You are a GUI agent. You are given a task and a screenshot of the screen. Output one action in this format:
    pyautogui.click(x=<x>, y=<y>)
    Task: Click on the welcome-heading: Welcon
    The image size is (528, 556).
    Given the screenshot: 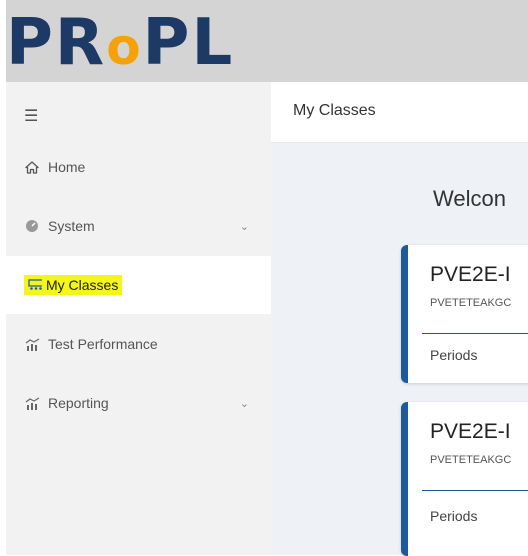 What is the action you would take?
    pyautogui.click(x=469, y=198)
    